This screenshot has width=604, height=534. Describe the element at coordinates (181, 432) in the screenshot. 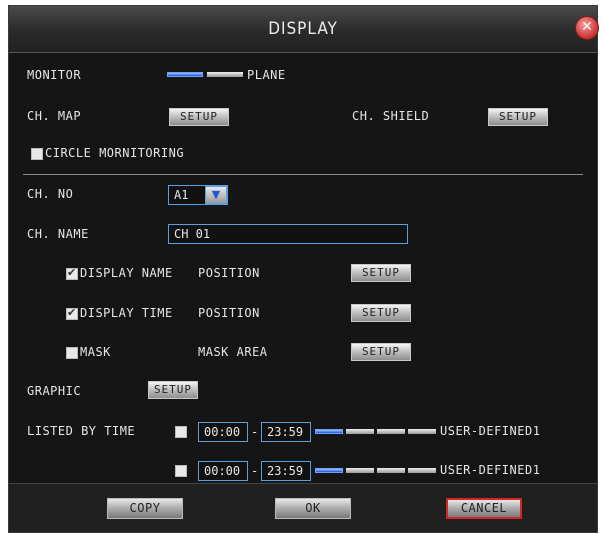

I see `schedule-row-1-checkbox` at that location.